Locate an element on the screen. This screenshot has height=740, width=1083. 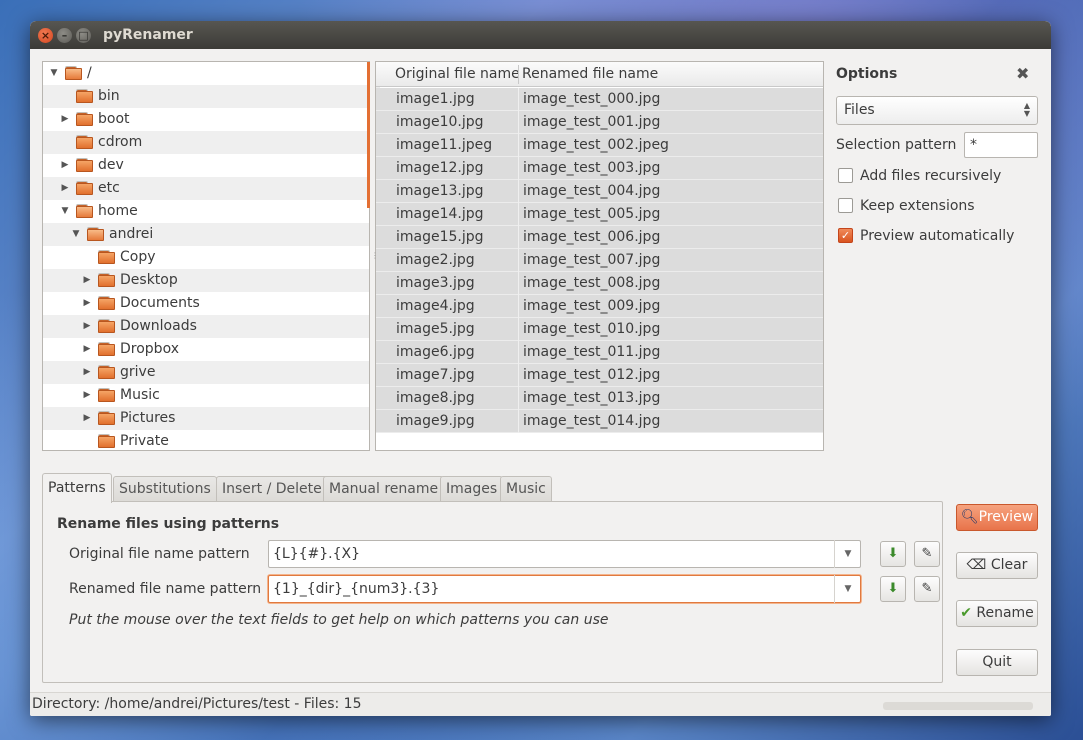
checkbox-checked-icon: ✓ is located at coordinates (845, 235).